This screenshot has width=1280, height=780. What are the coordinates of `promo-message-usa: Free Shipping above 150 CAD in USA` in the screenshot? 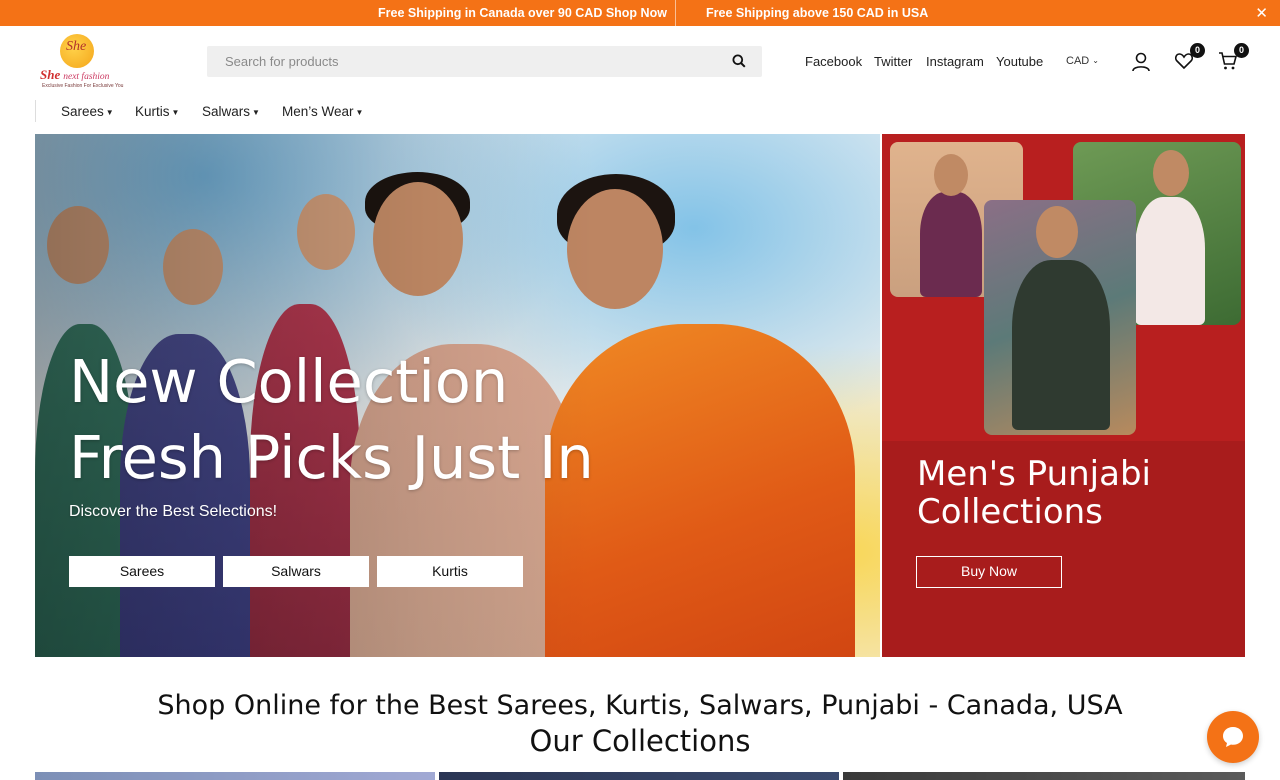 It's located at (817, 13).